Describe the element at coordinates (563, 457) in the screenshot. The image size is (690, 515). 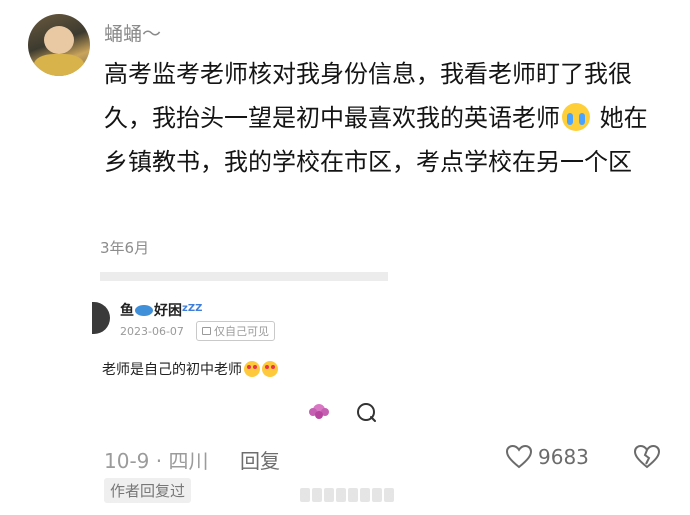
I see `like-count: 9683` at that location.